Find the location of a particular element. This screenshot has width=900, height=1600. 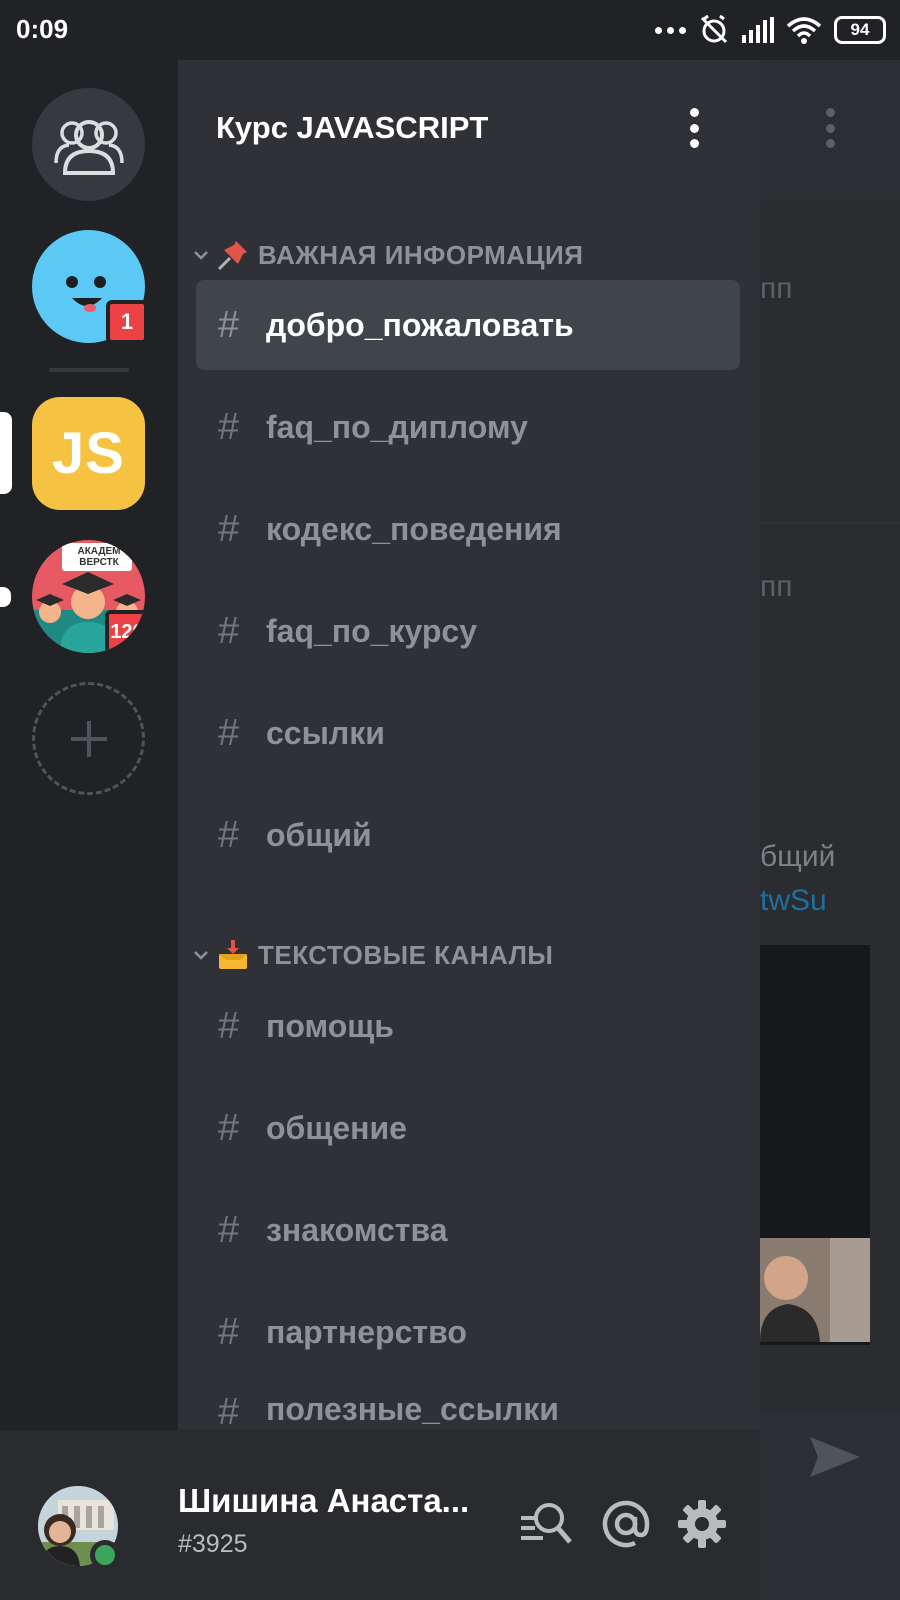

chat-divider is located at coordinates (830, 523).